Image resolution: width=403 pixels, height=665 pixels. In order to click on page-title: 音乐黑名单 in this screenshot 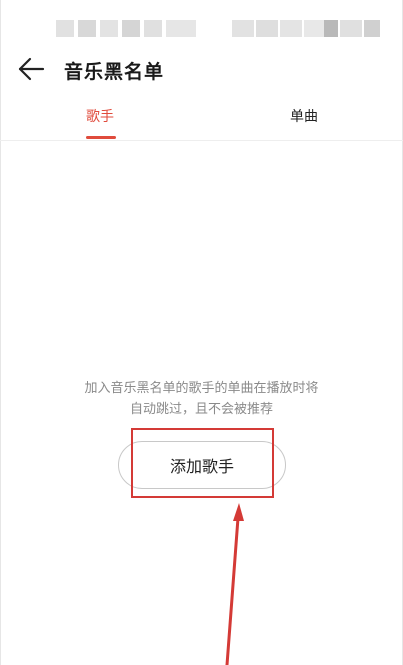, I will do `click(114, 72)`.